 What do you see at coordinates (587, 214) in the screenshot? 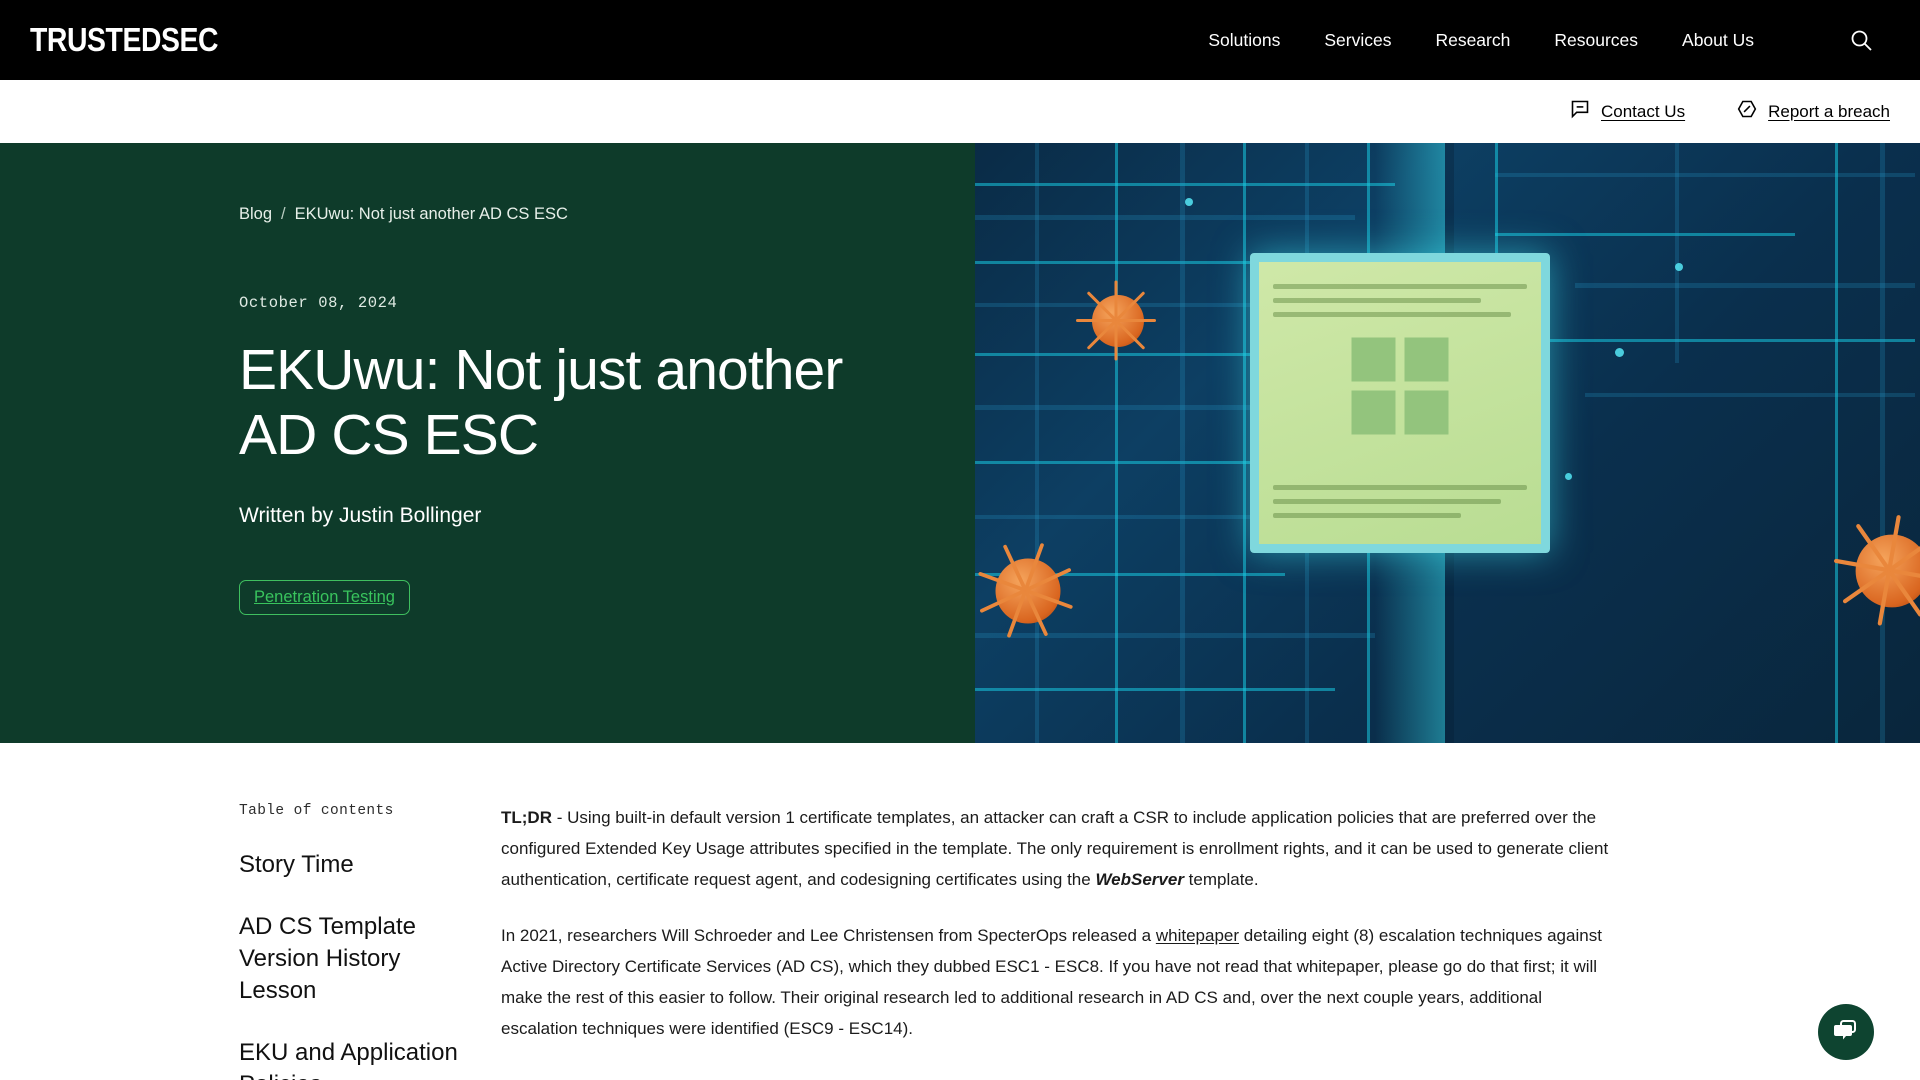
I see `breadcrumb: Blog / EKUwu: Not just another AD CS ESC` at bounding box center [587, 214].